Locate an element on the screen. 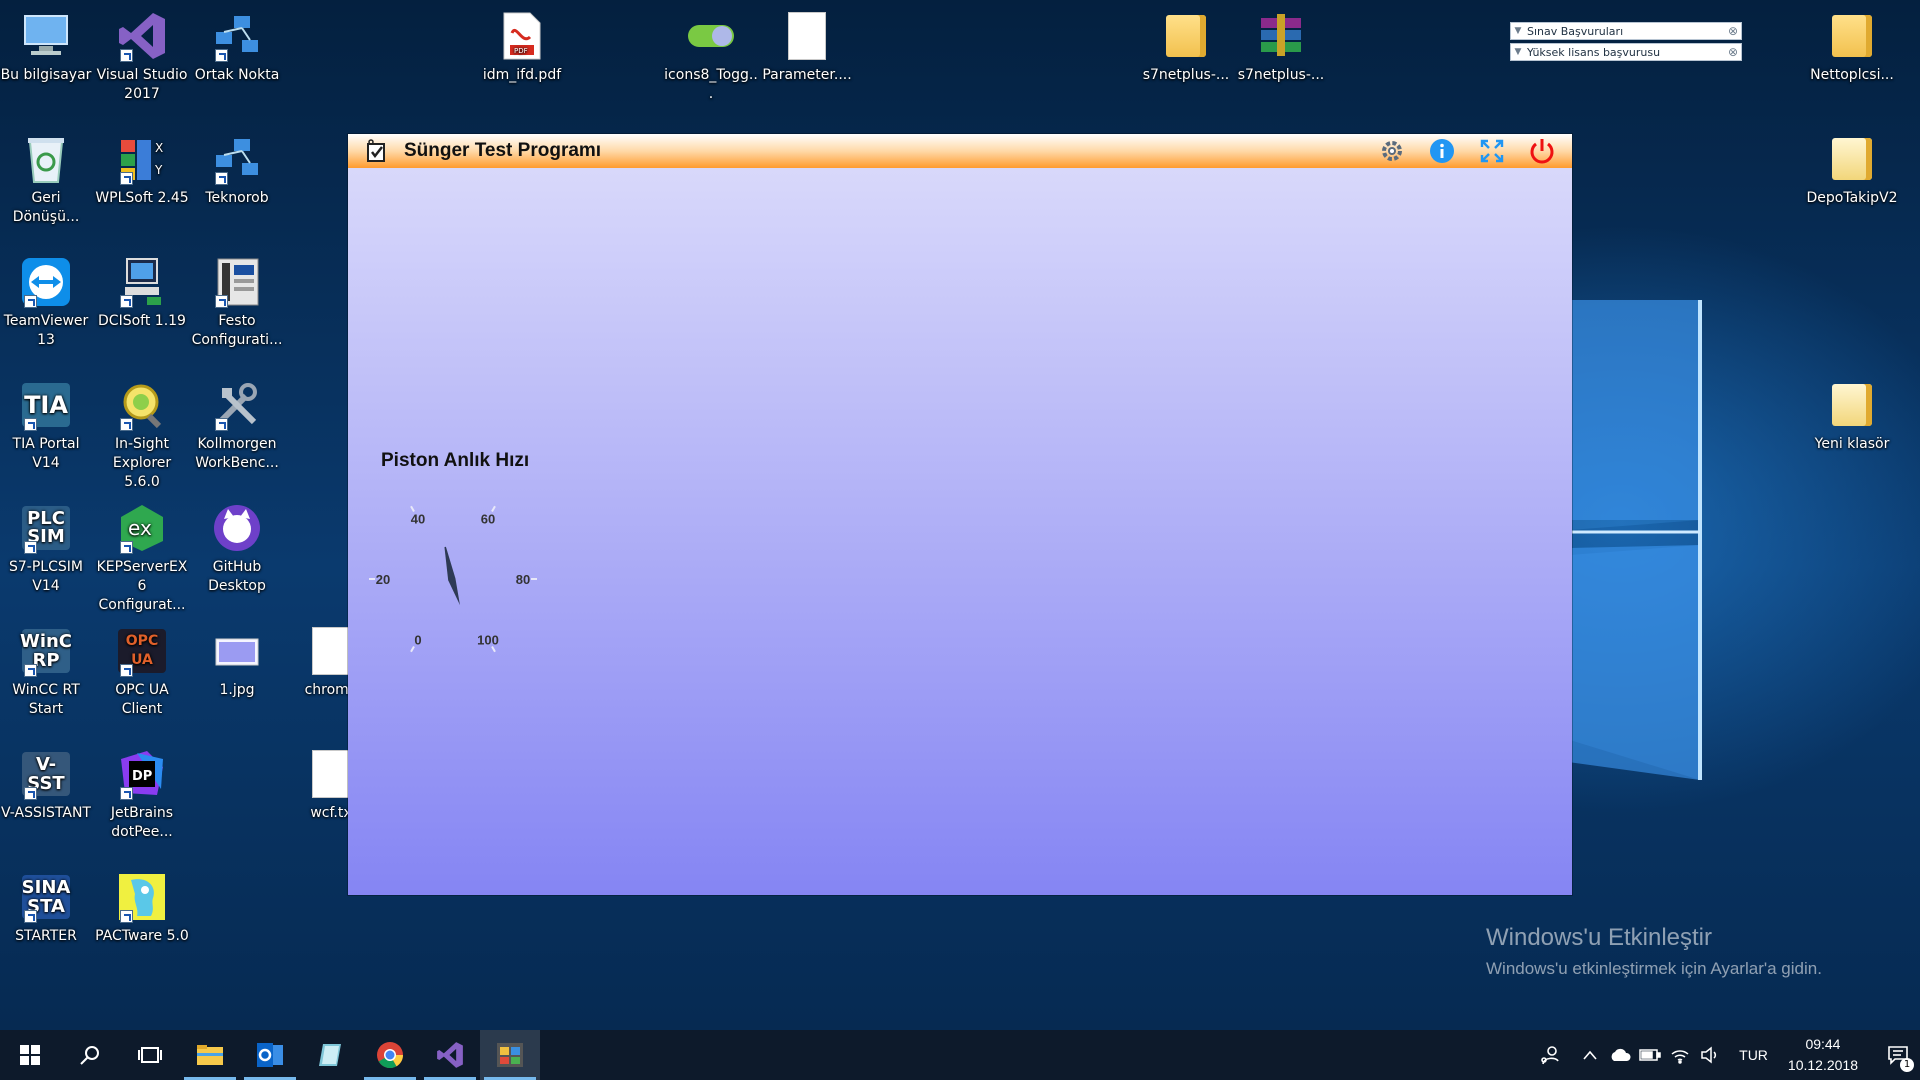 Image resolution: width=1920 pixels, height=1080 pixels. sticky-tab-yuksek-lisans: ▼ Yüksek lisans başvurusu ⊗ is located at coordinates (1626, 52).